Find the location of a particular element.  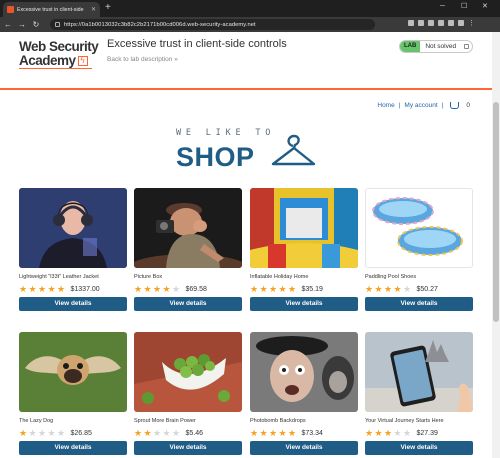

product-image-leather-jacket is located at coordinates (73, 228).